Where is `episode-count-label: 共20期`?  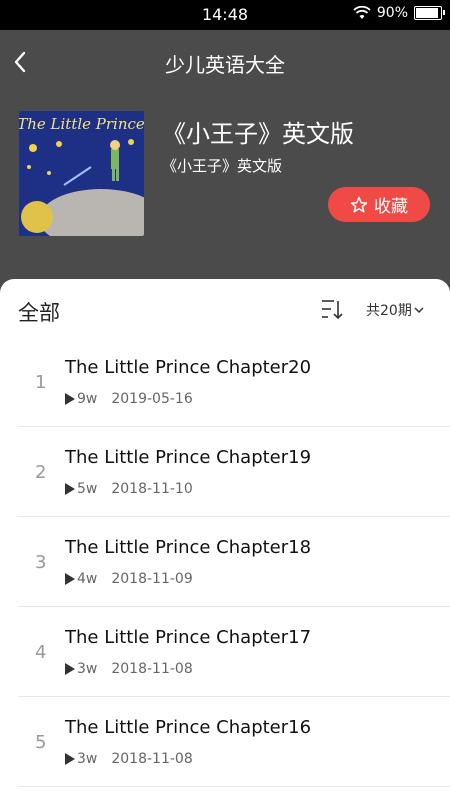 episode-count-label: 共20期 is located at coordinates (389, 311).